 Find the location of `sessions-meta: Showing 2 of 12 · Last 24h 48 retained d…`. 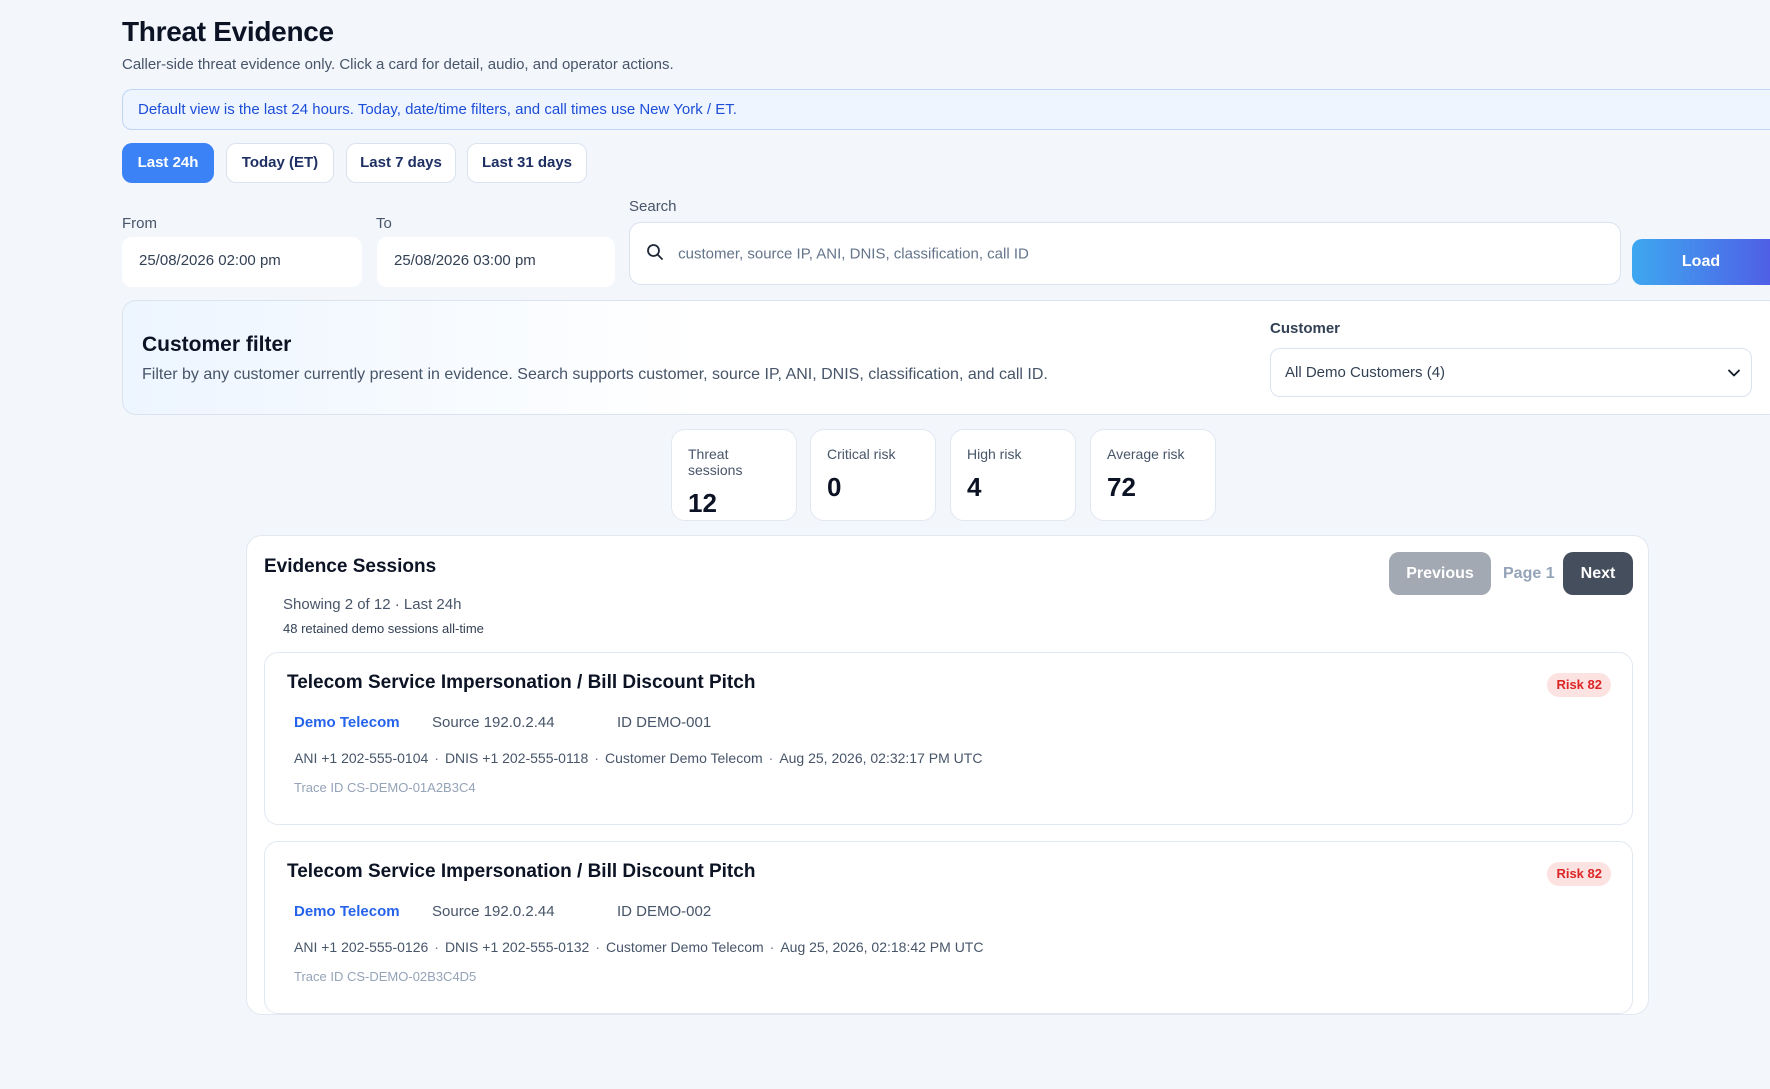

sessions-meta: Showing 2 of 12 · Last 24h 48 retained d… is located at coordinates (383, 616).